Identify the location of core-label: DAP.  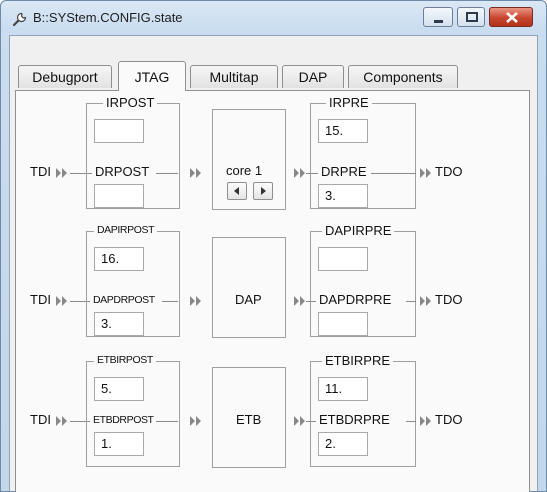
(248, 299).